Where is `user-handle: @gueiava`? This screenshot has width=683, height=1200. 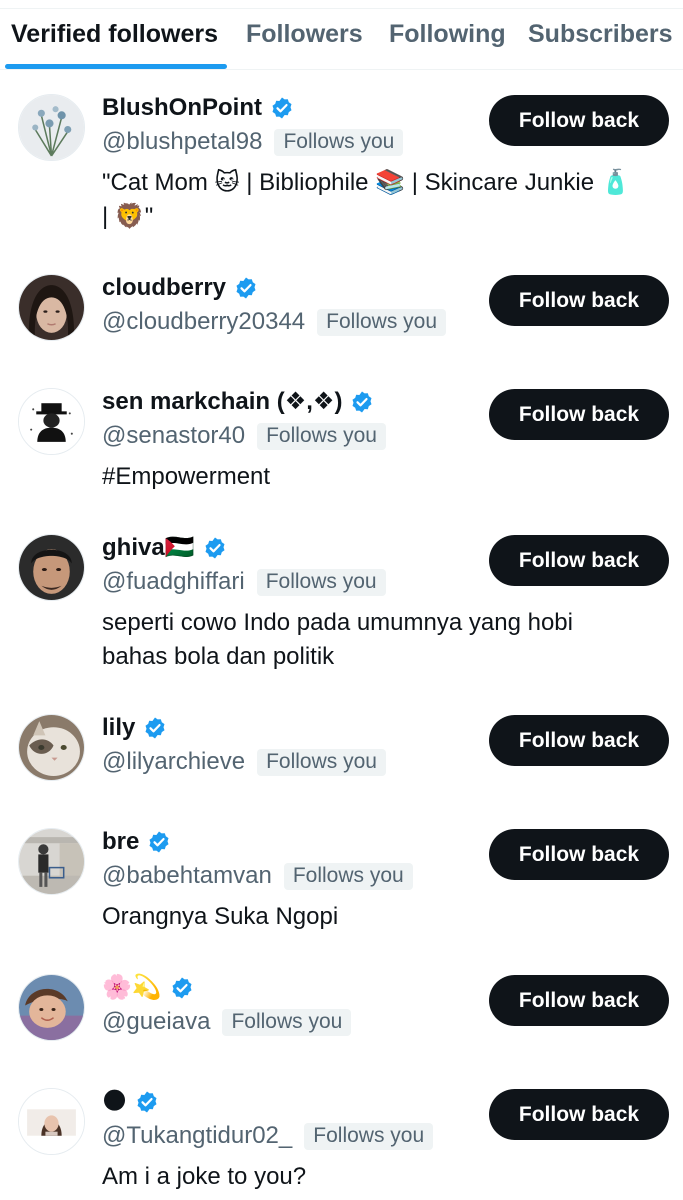 user-handle: @gueiava is located at coordinates (156, 1022).